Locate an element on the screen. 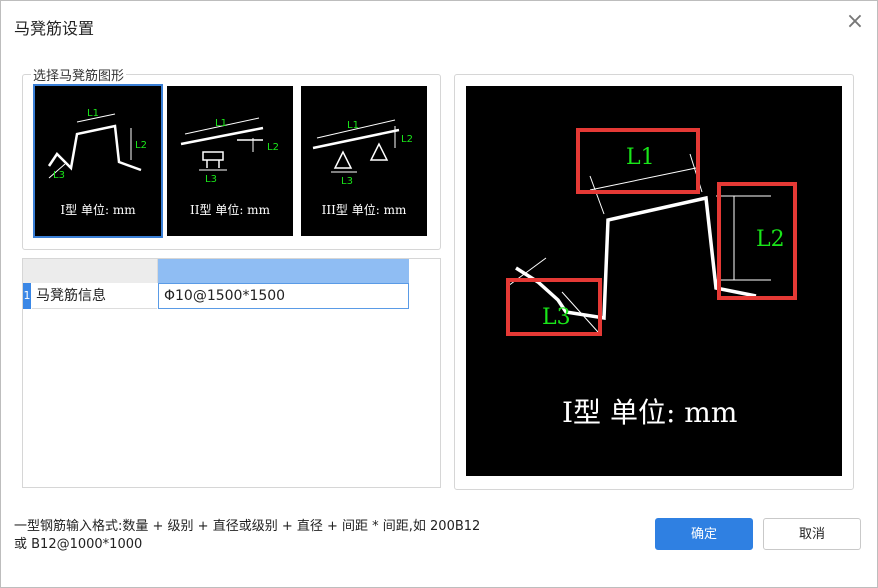  type-2-l3-label: L3 is located at coordinates (211, 179).